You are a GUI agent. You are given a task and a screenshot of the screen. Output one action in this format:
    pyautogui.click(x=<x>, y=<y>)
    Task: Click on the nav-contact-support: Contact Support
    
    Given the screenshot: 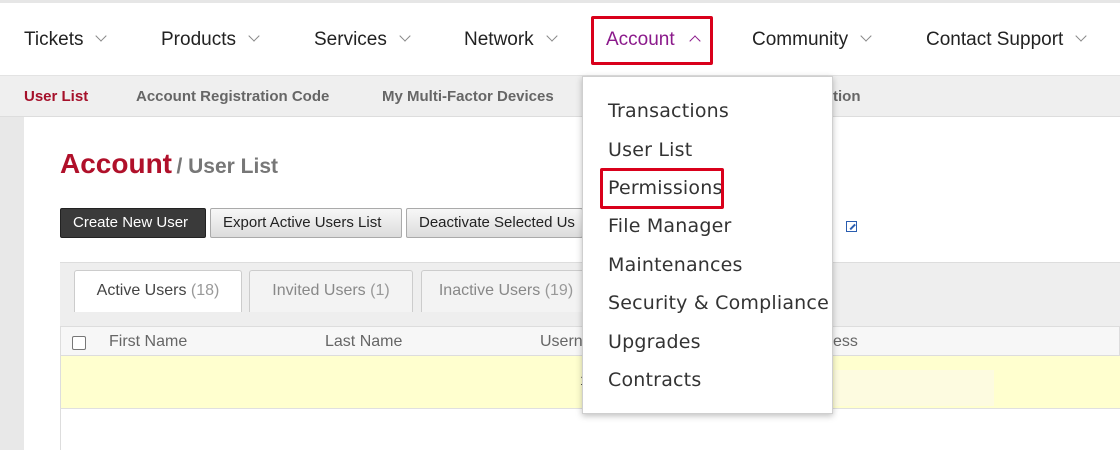 What is the action you would take?
    pyautogui.click(x=1006, y=40)
    